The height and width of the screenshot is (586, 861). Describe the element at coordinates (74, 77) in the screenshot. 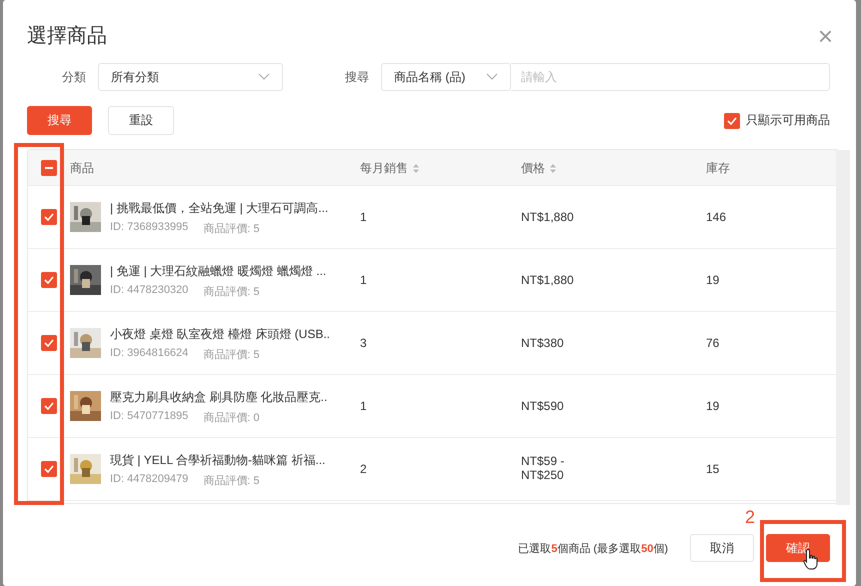

I see `category-label: 分類` at that location.